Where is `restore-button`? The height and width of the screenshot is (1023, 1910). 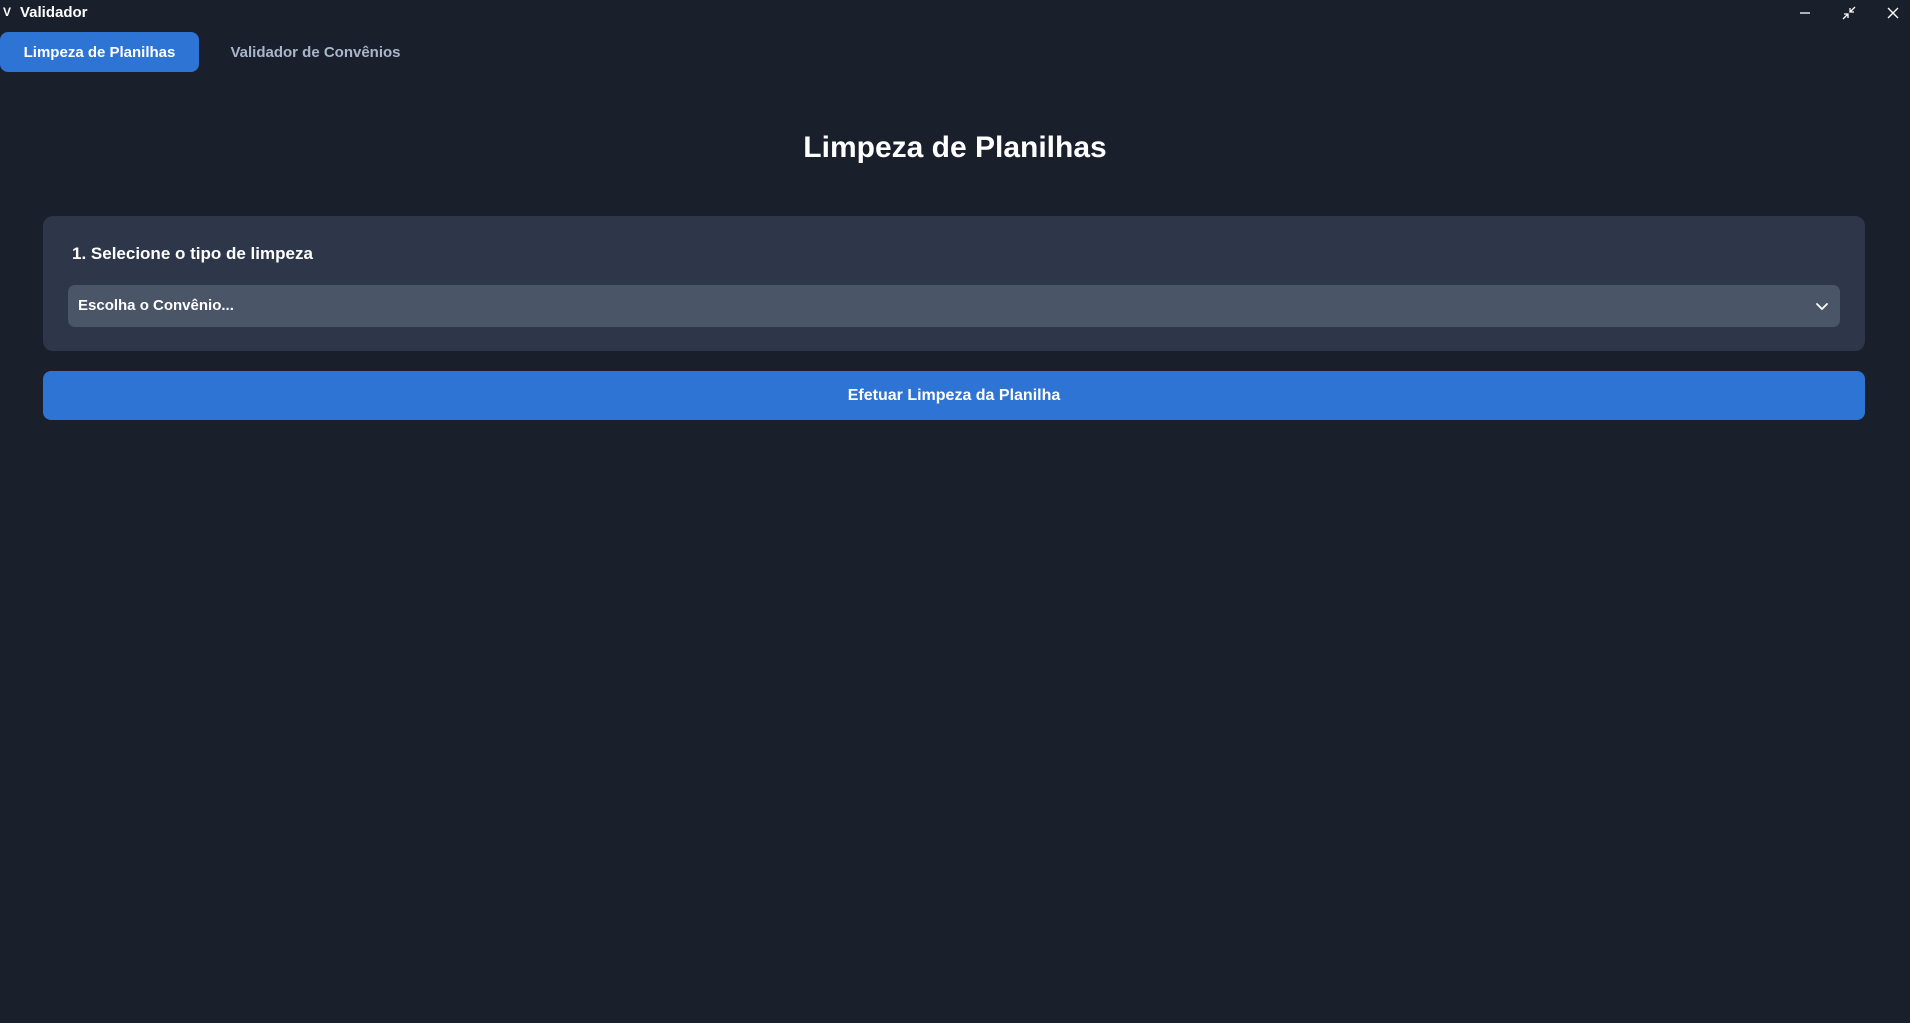
restore-button is located at coordinates (1849, 13).